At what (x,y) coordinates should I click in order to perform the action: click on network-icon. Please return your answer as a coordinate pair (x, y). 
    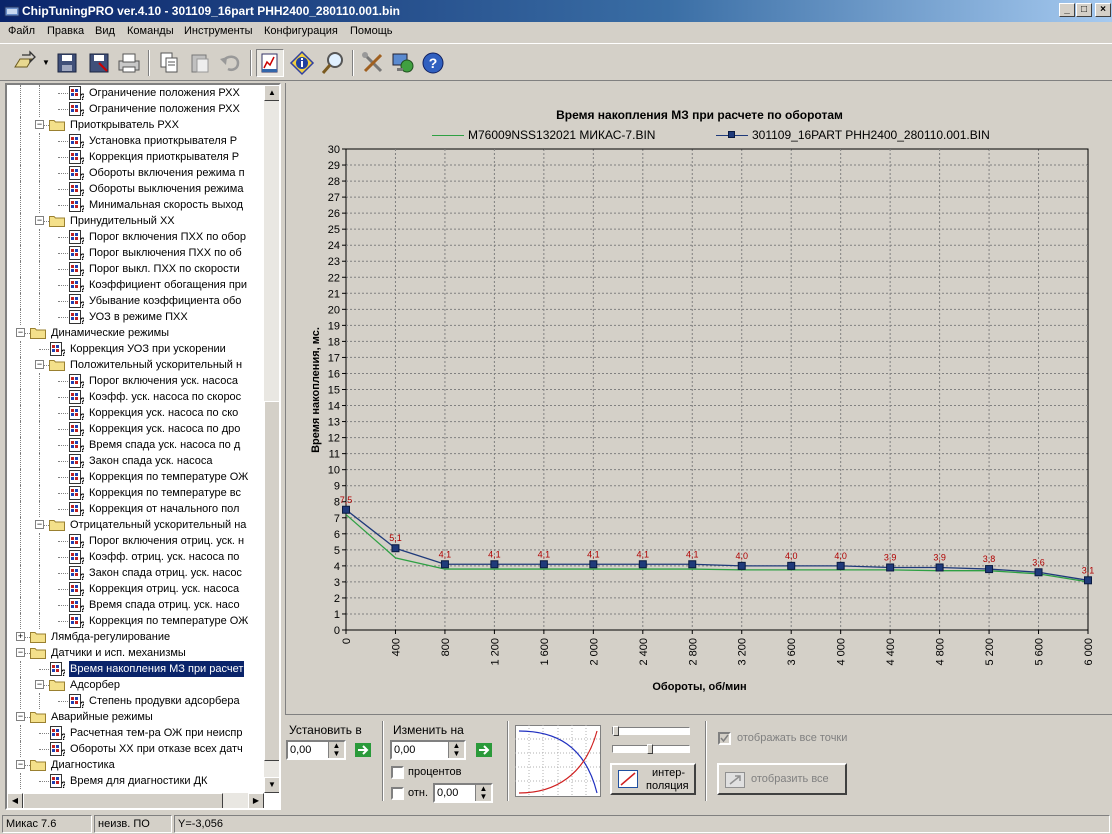
    Looking at the image, I should click on (403, 63).